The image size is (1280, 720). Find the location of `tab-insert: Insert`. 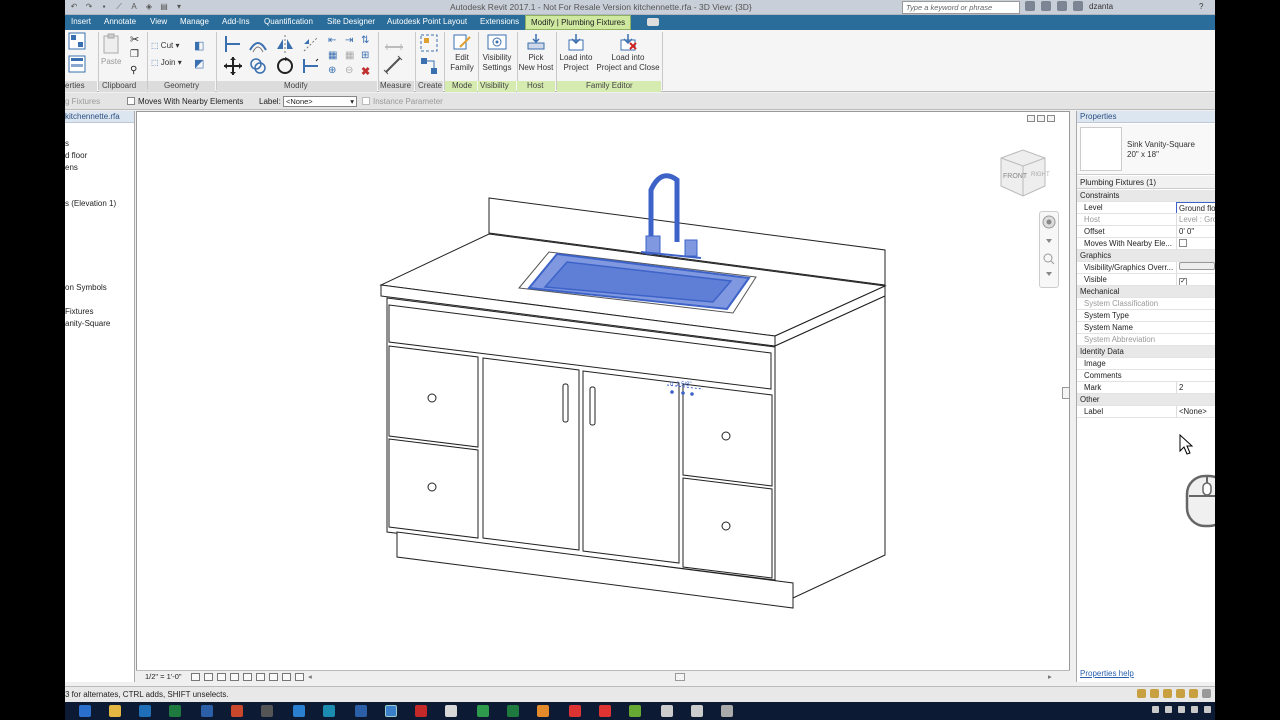

tab-insert: Insert is located at coordinates (81, 21).